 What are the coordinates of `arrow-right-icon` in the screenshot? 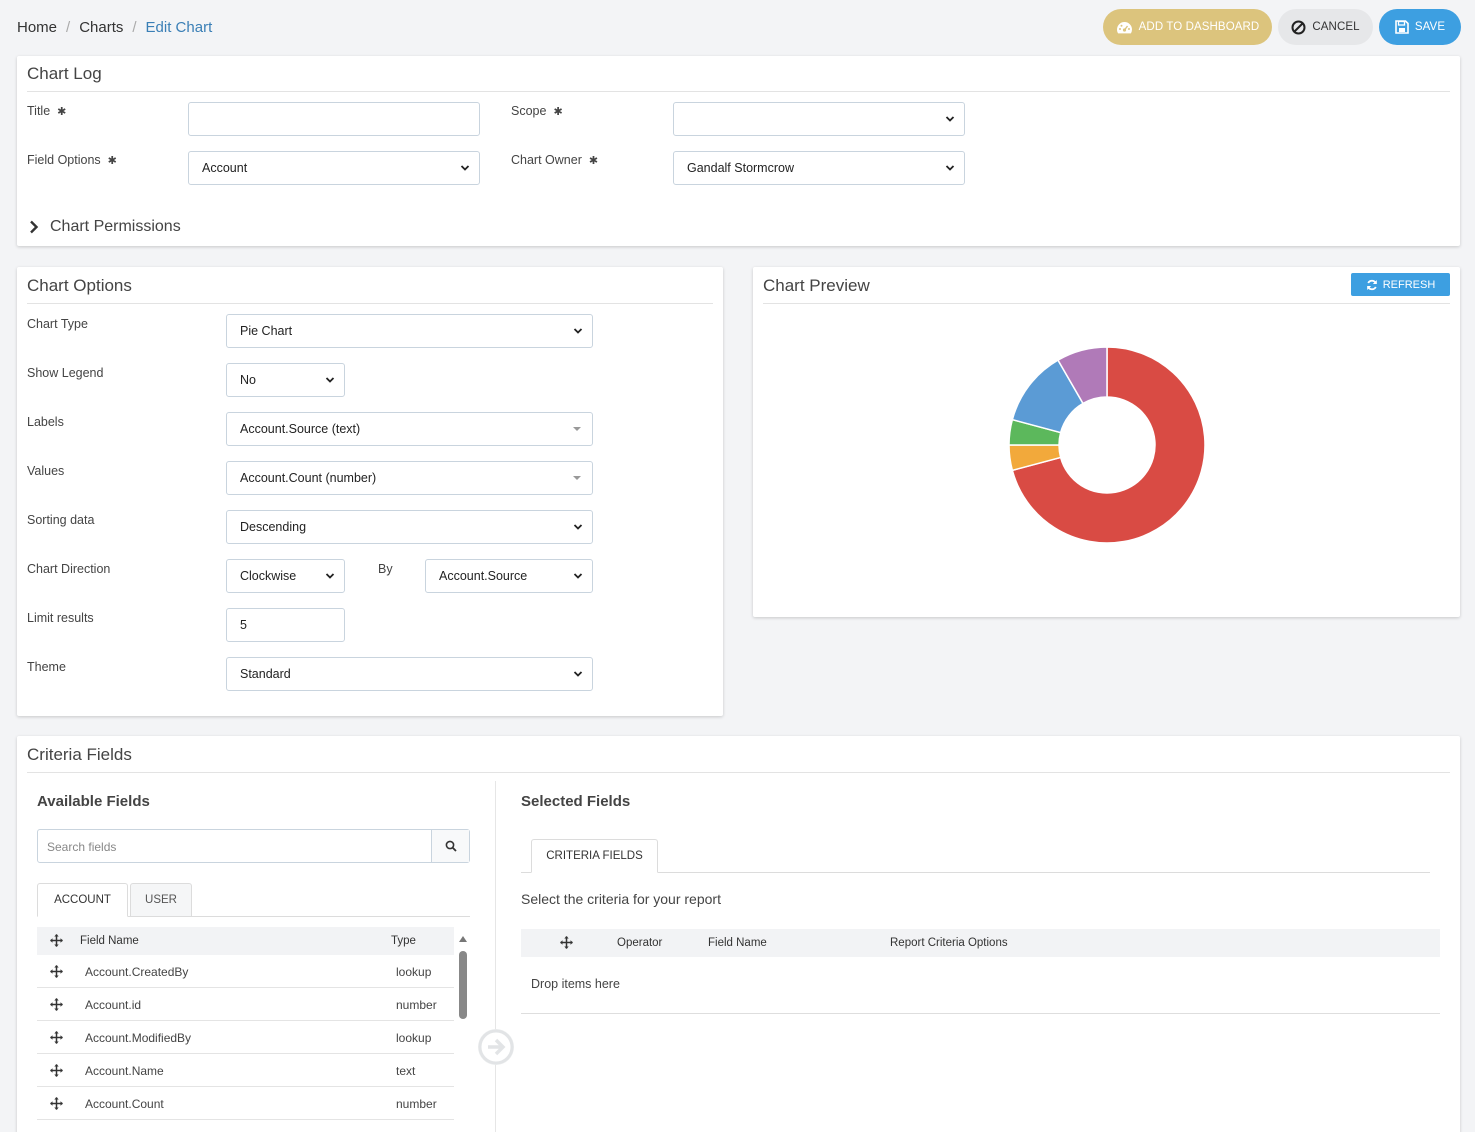 It's located at (496, 1047).